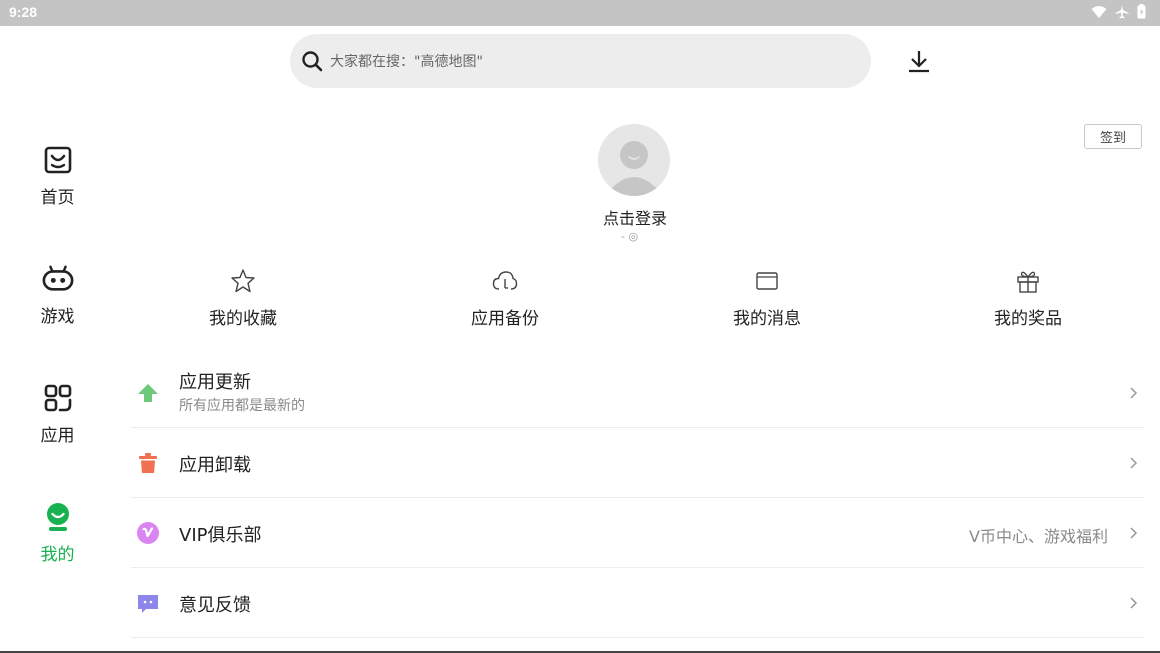 The width and height of the screenshot is (1160, 653). I want to click on default-avatar-icon, so click(634, 160).